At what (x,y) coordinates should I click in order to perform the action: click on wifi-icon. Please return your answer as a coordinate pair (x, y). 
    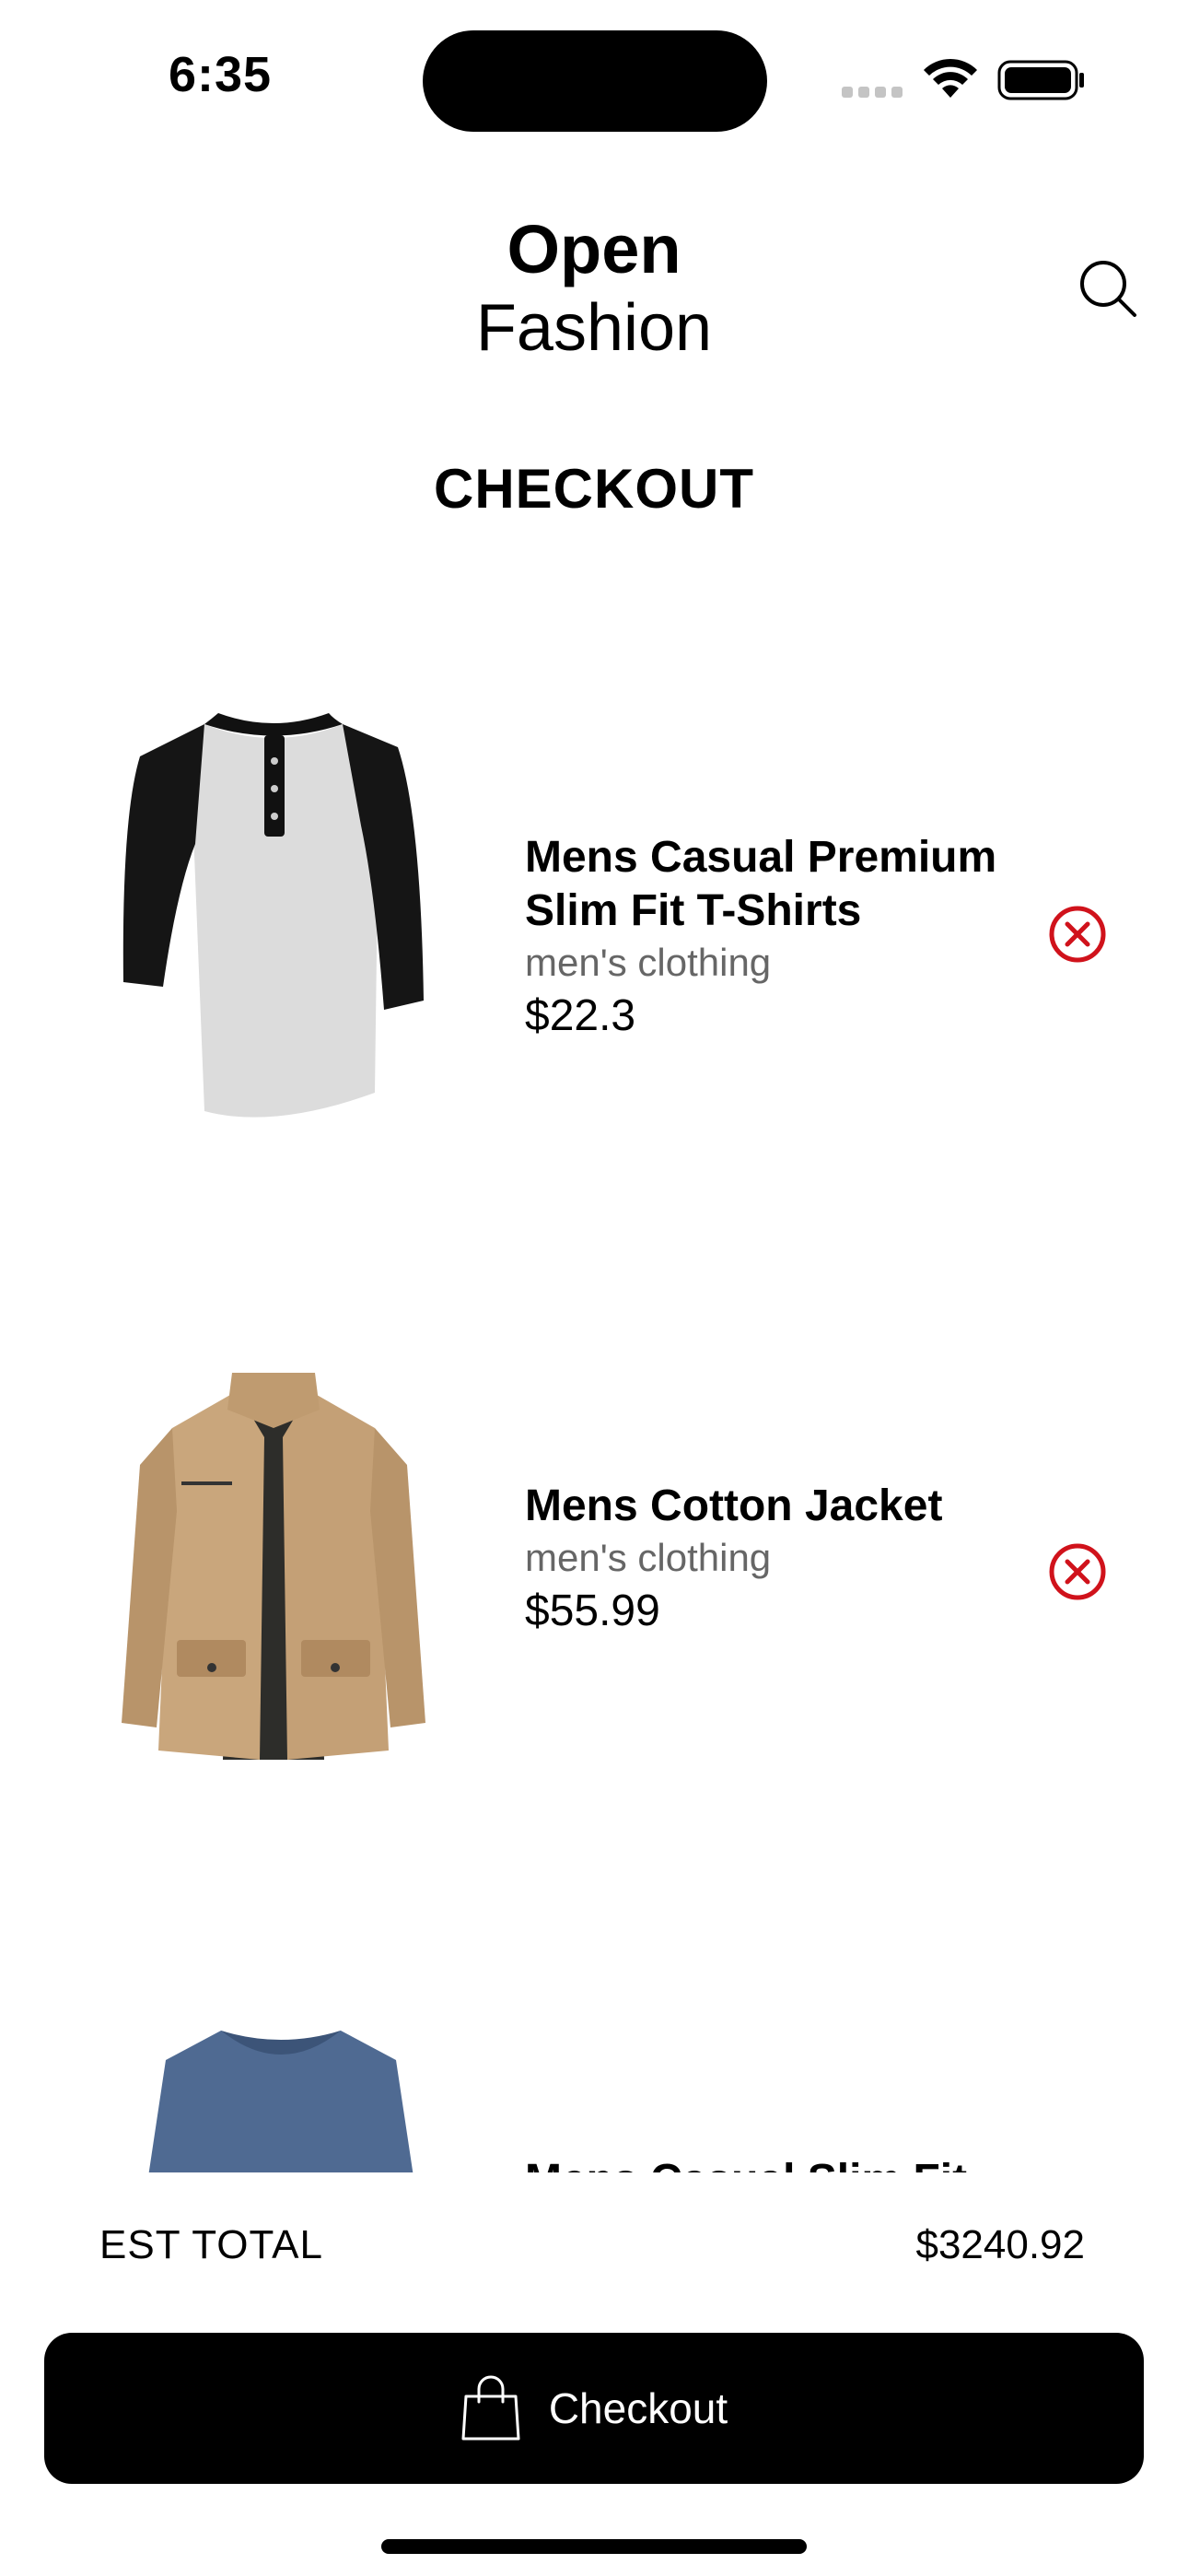
    Looking at the image, I should click on (951, 78).